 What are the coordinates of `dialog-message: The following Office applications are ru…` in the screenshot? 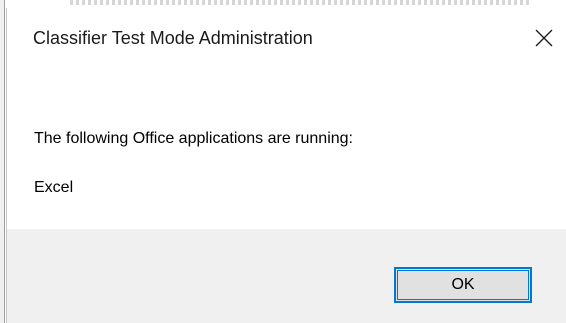 It's located at (193, 138).